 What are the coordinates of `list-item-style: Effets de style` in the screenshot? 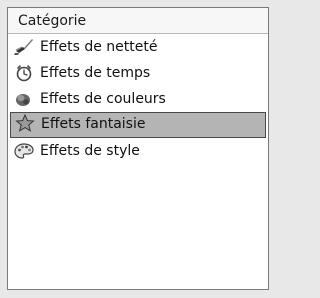 It's located at (138, 151).